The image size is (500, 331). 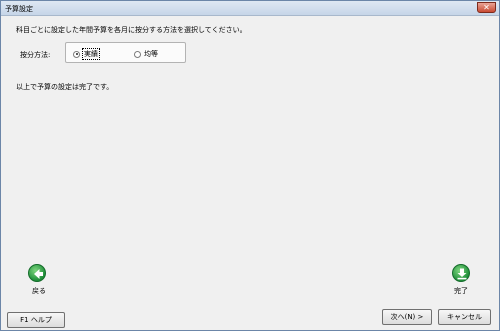 I want to click on instruction-text: 科目ごとに設定した年間予算を各月に按分する方法を選択してください。, so click(x=131, y=30).